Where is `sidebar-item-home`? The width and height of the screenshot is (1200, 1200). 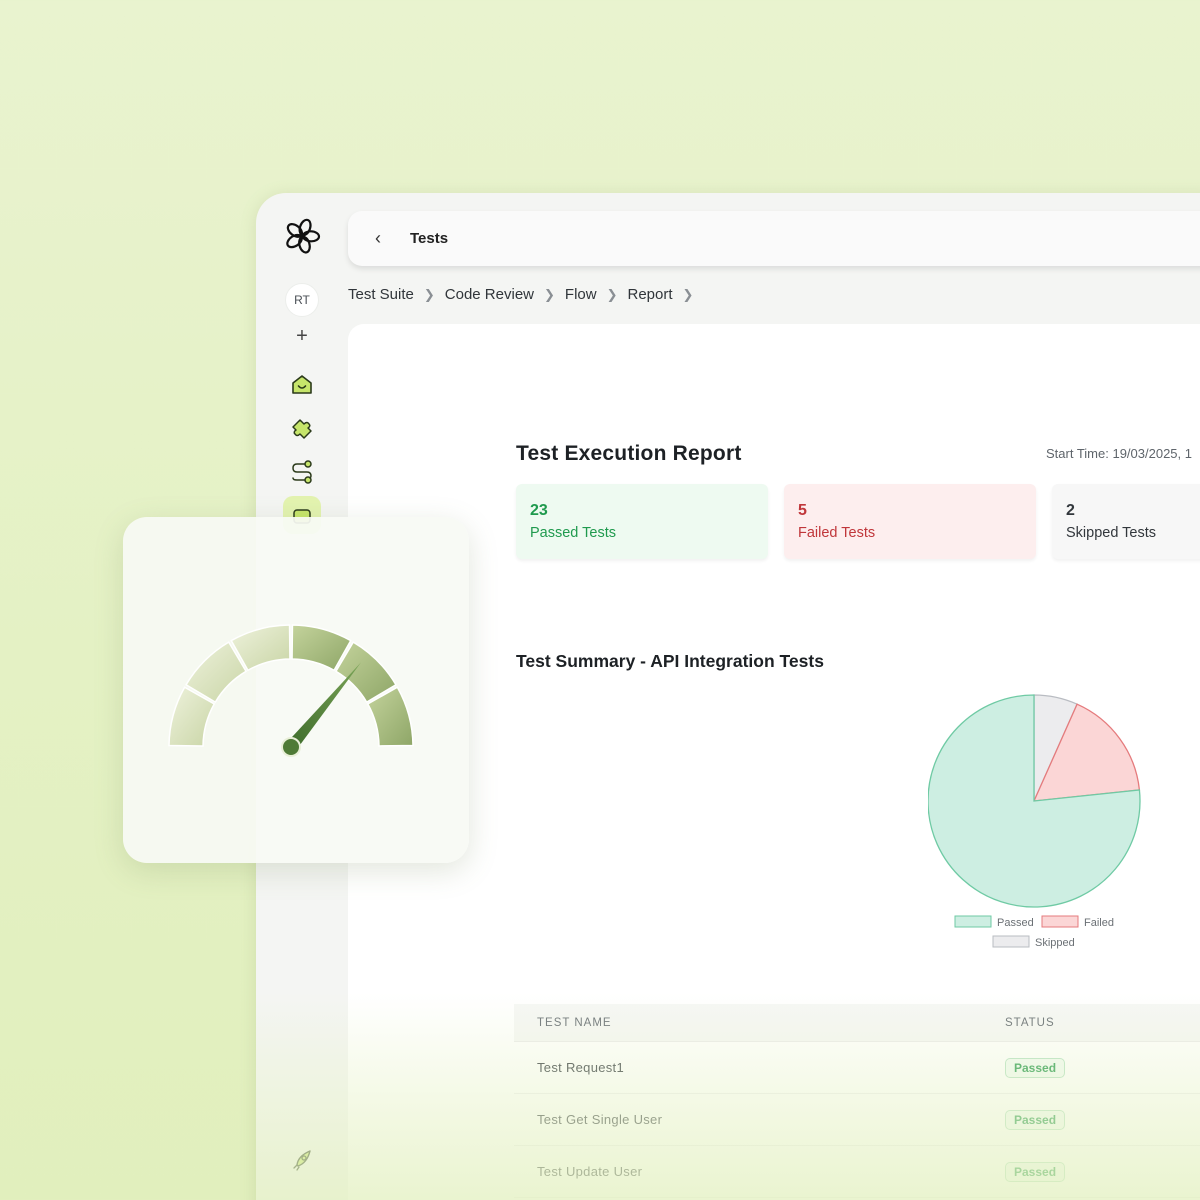
sidebar-item-home is located at coordinates (302, 385).